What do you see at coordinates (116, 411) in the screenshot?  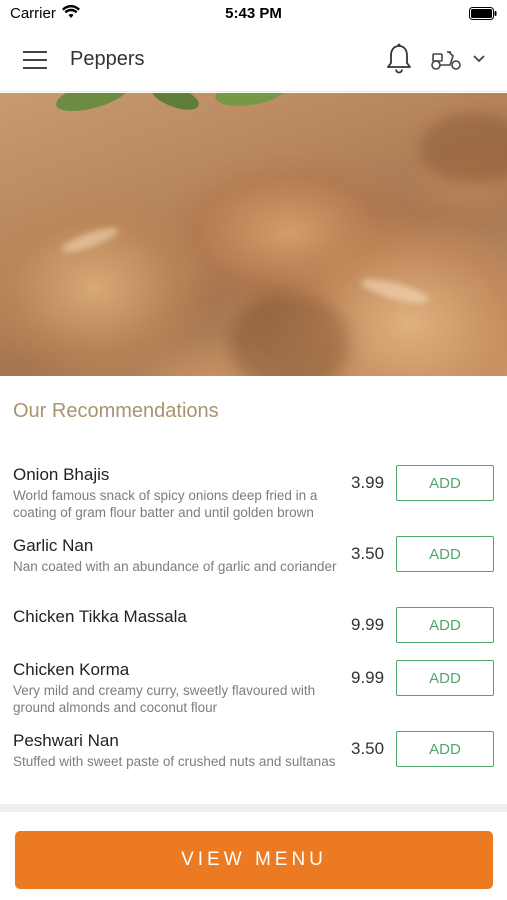 I see `section-title: Our Recommendations` at bounding box center [116, 411].